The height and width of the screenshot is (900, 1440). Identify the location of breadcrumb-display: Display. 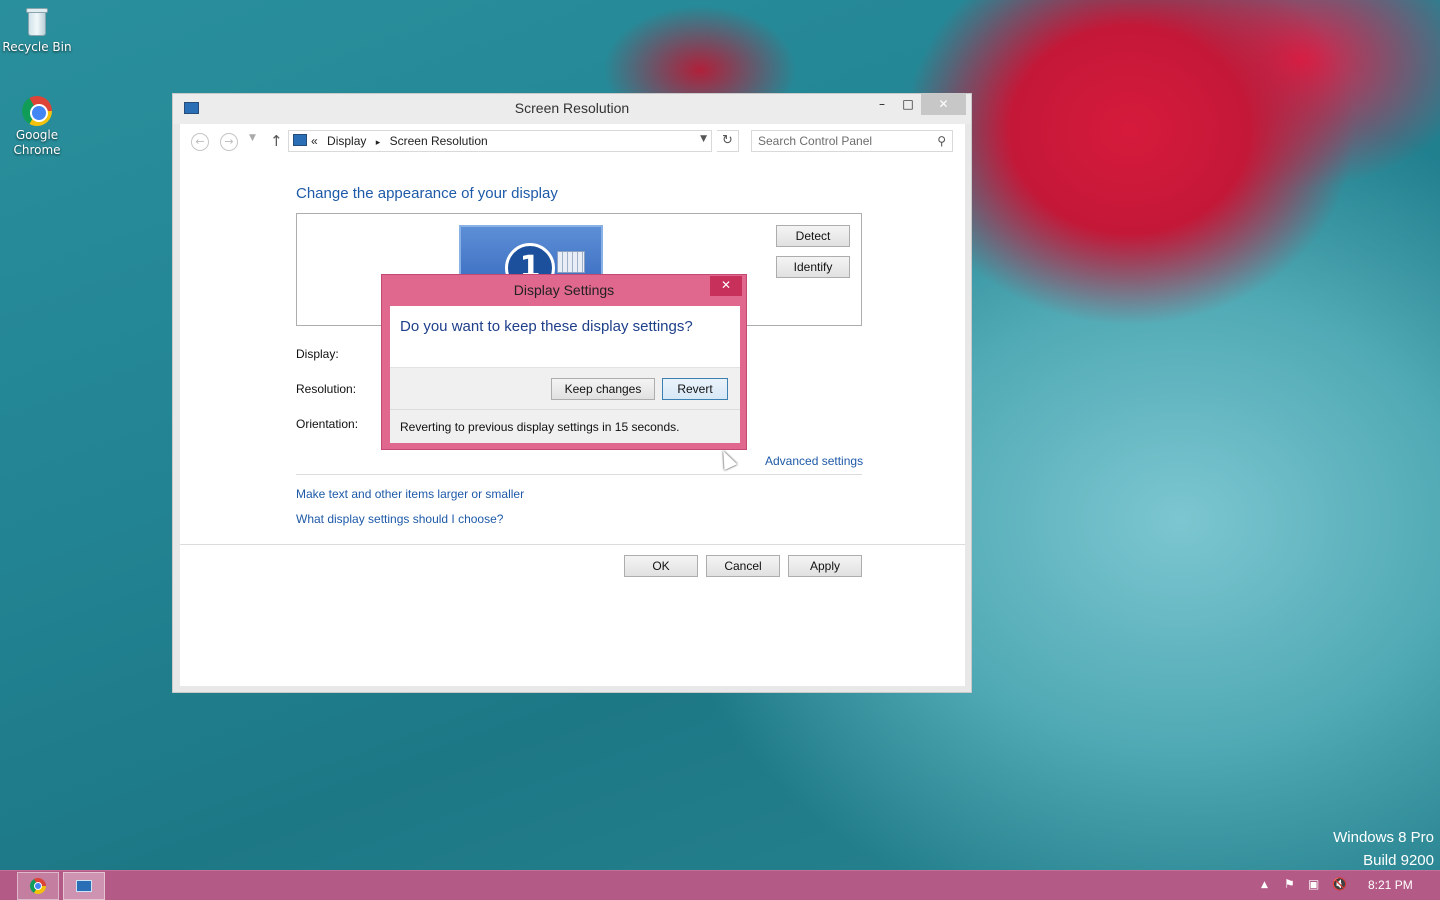
(346, 141).